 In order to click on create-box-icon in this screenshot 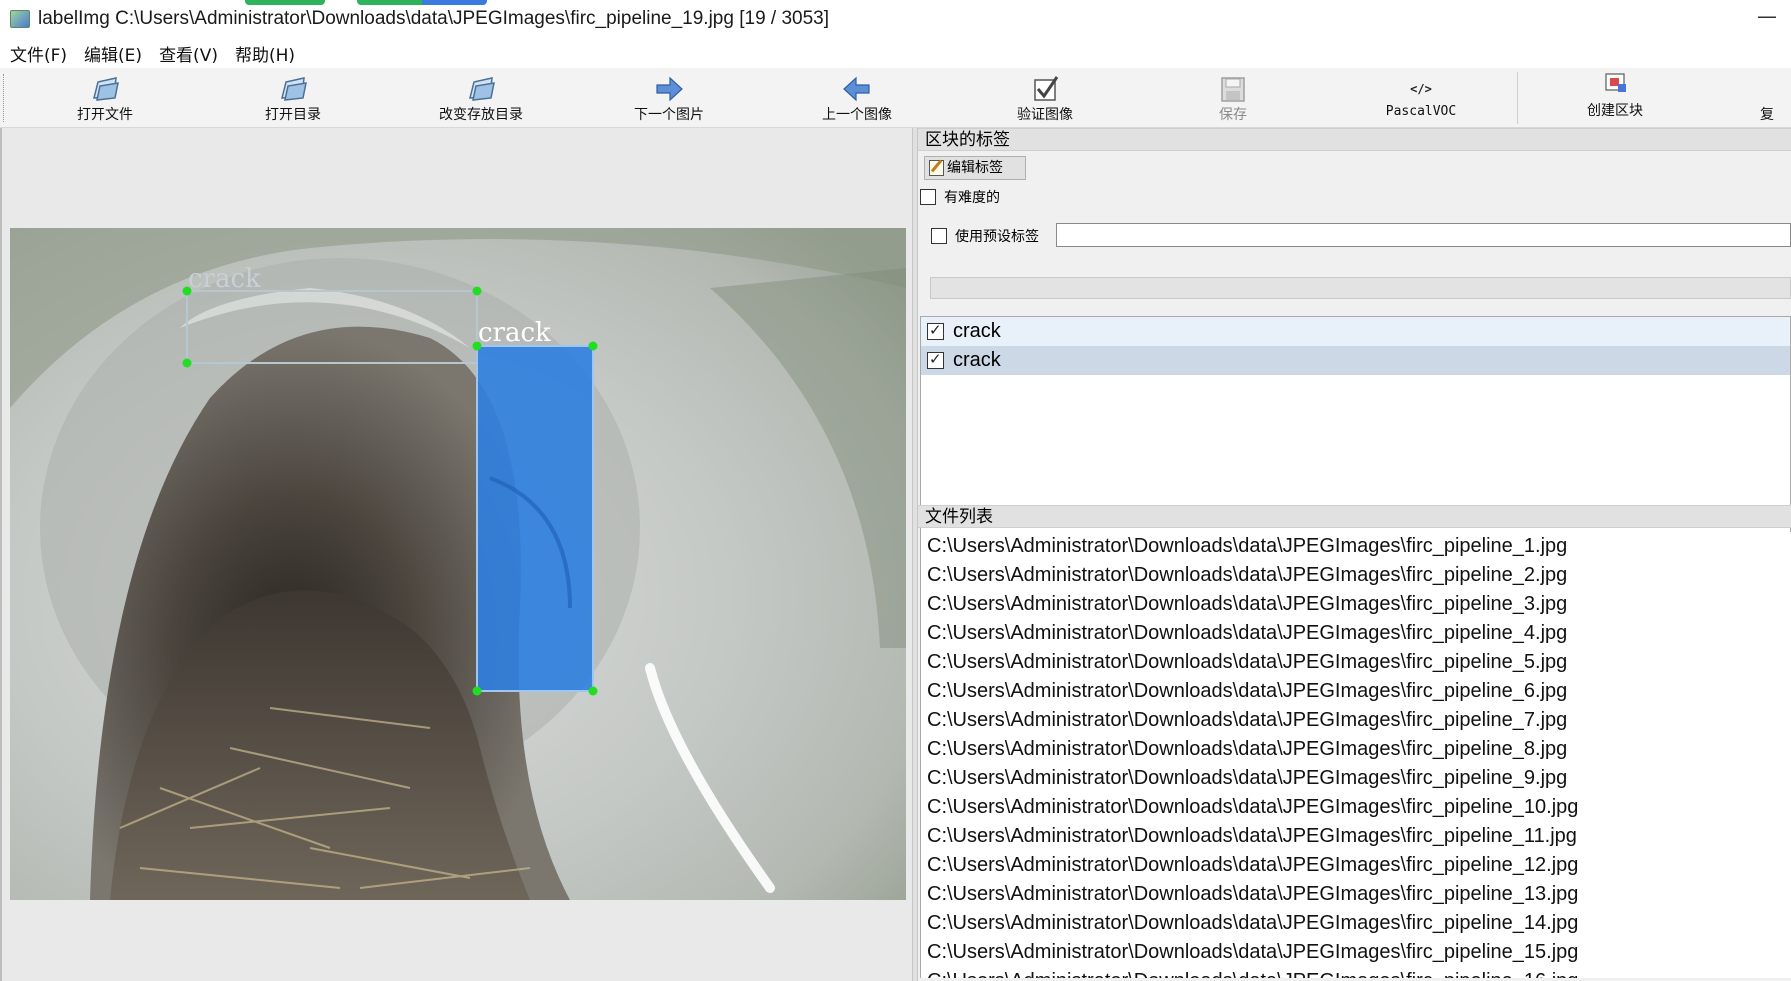, I will do `click(1615, 82)`.